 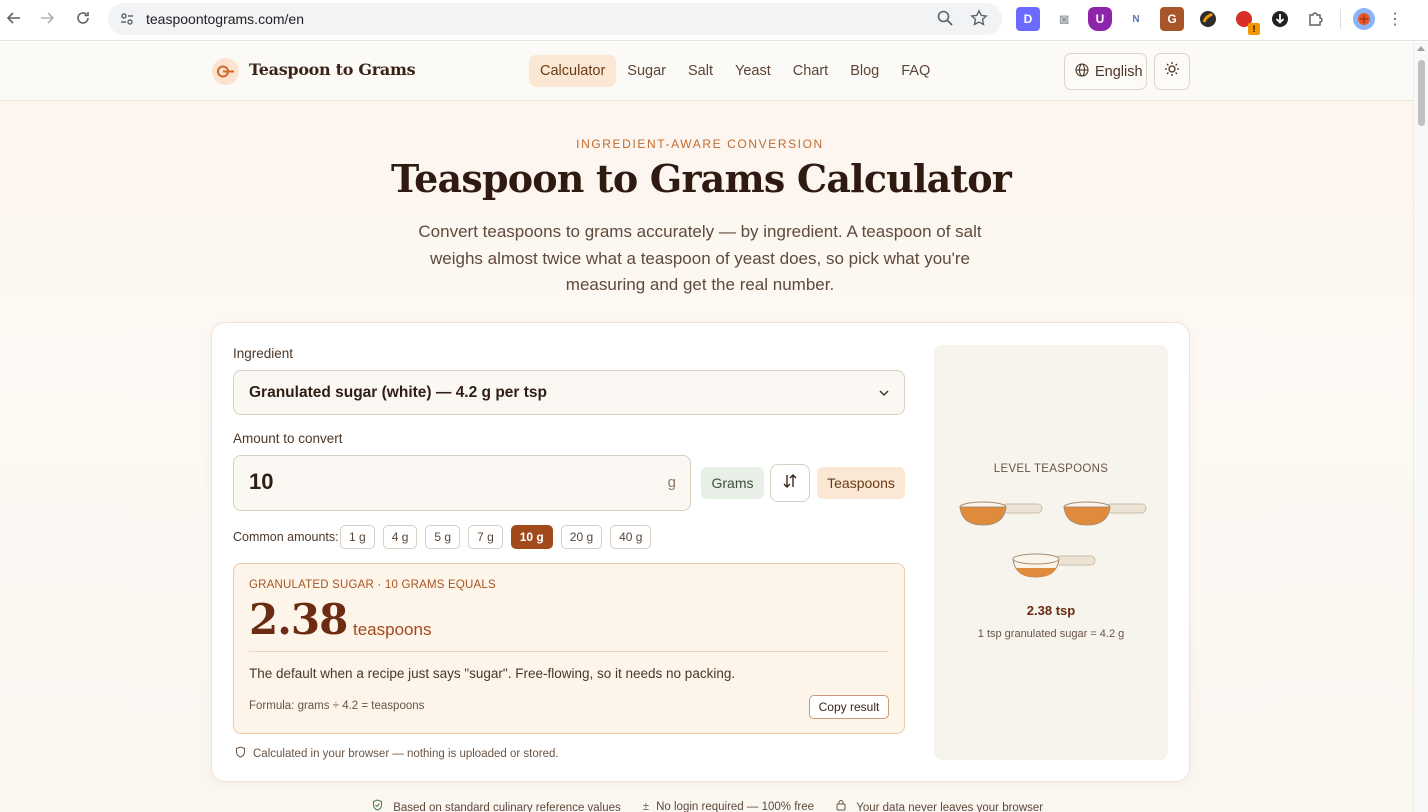 I want to click on visual-note: 1 tsp granulated sugar = 4.2 g, so click(x=1051, y=634).